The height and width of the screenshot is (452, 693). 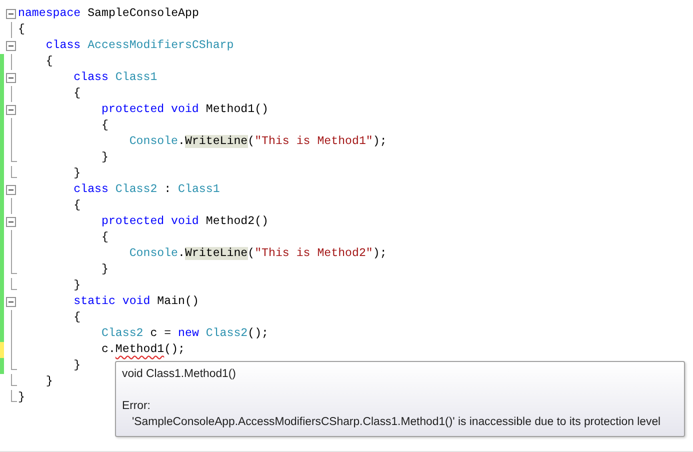 What do you see at coordinates (137, 406) in the screenshot?
I see `error-label: Error:` at bounding box center [137, 406].